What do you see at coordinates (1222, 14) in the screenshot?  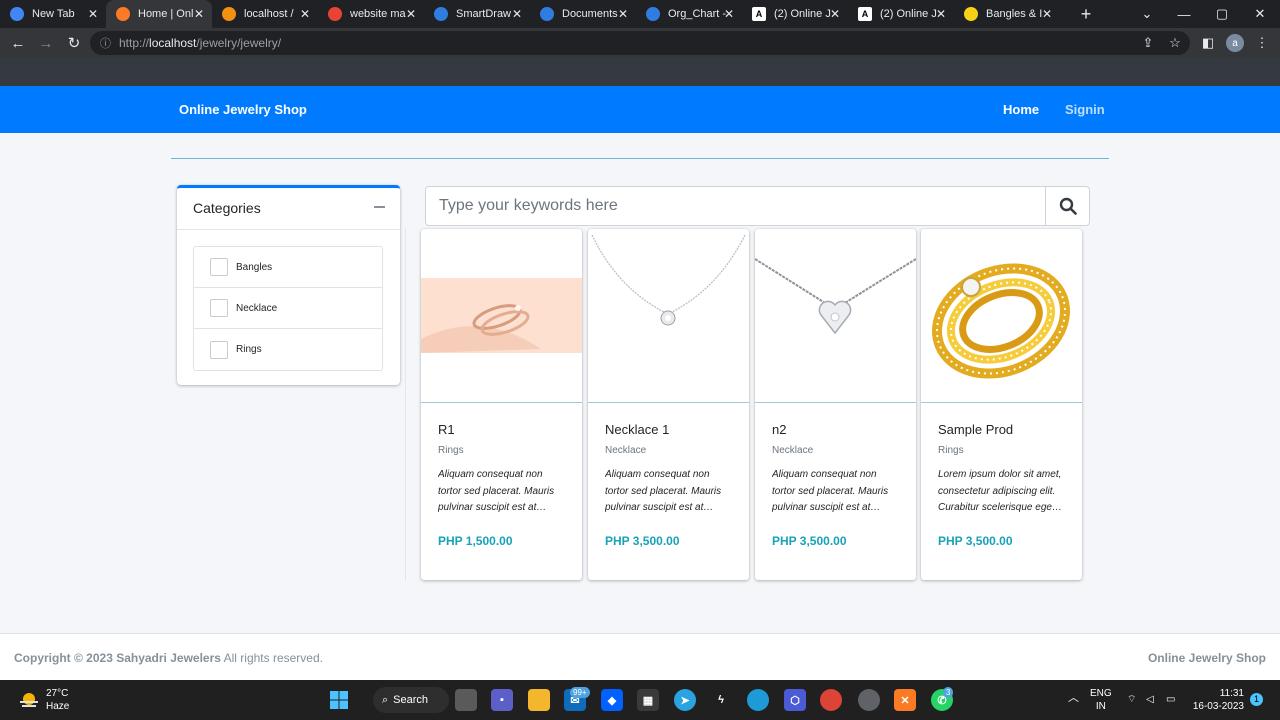 I see `maximize-icon: ▢` at bounding box center [1222, 14].